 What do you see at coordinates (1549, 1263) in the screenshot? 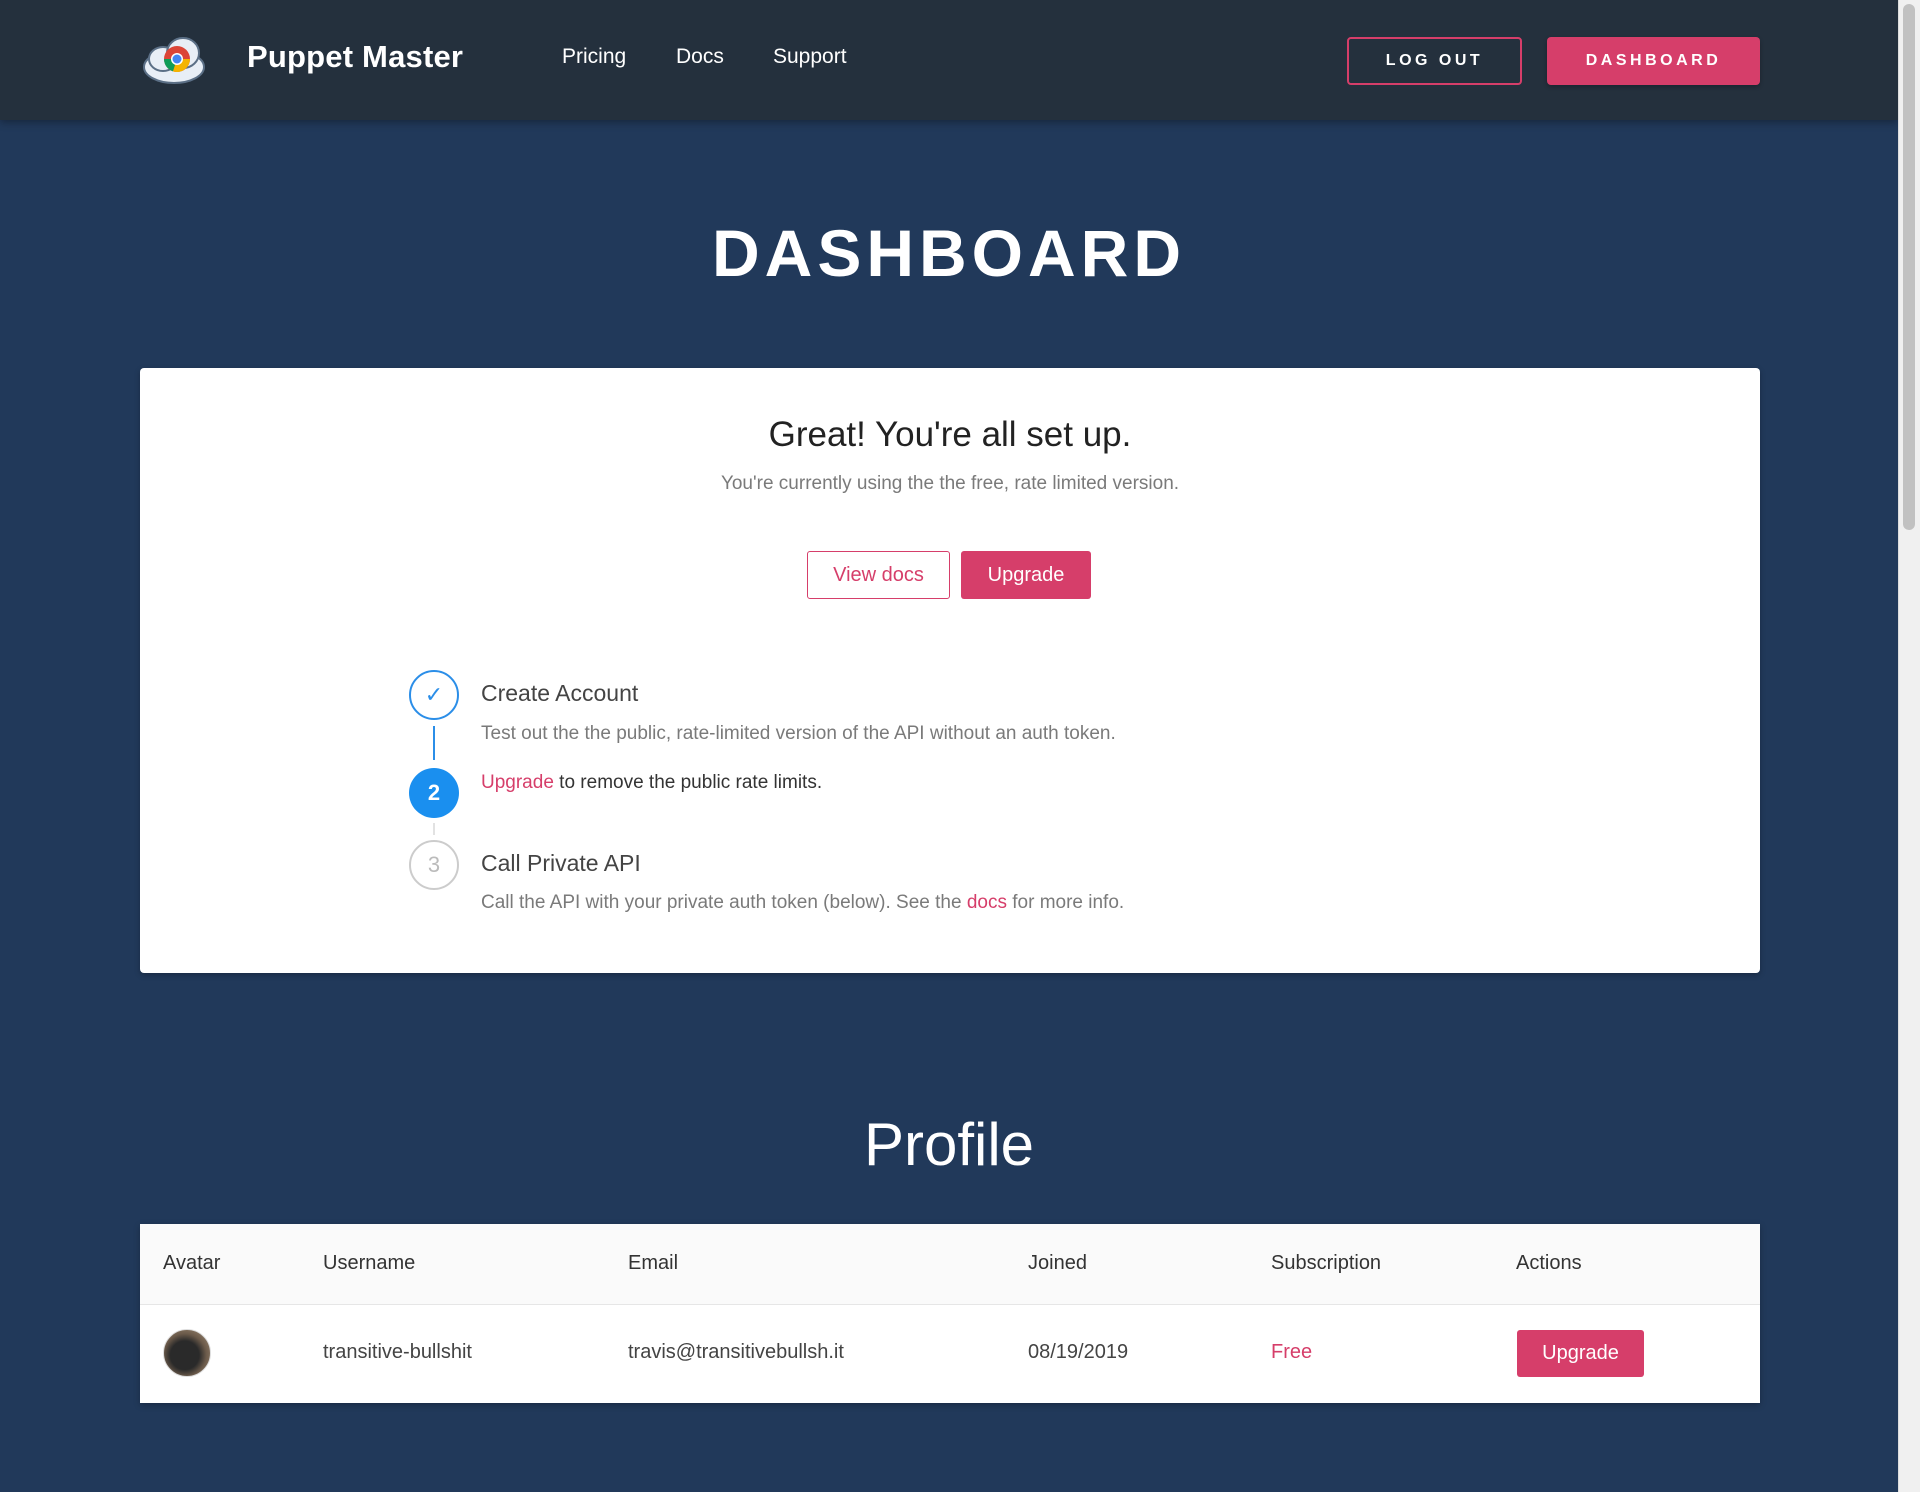
I see `column-header-actions: Actions` at bounding box center [1549, 1263].